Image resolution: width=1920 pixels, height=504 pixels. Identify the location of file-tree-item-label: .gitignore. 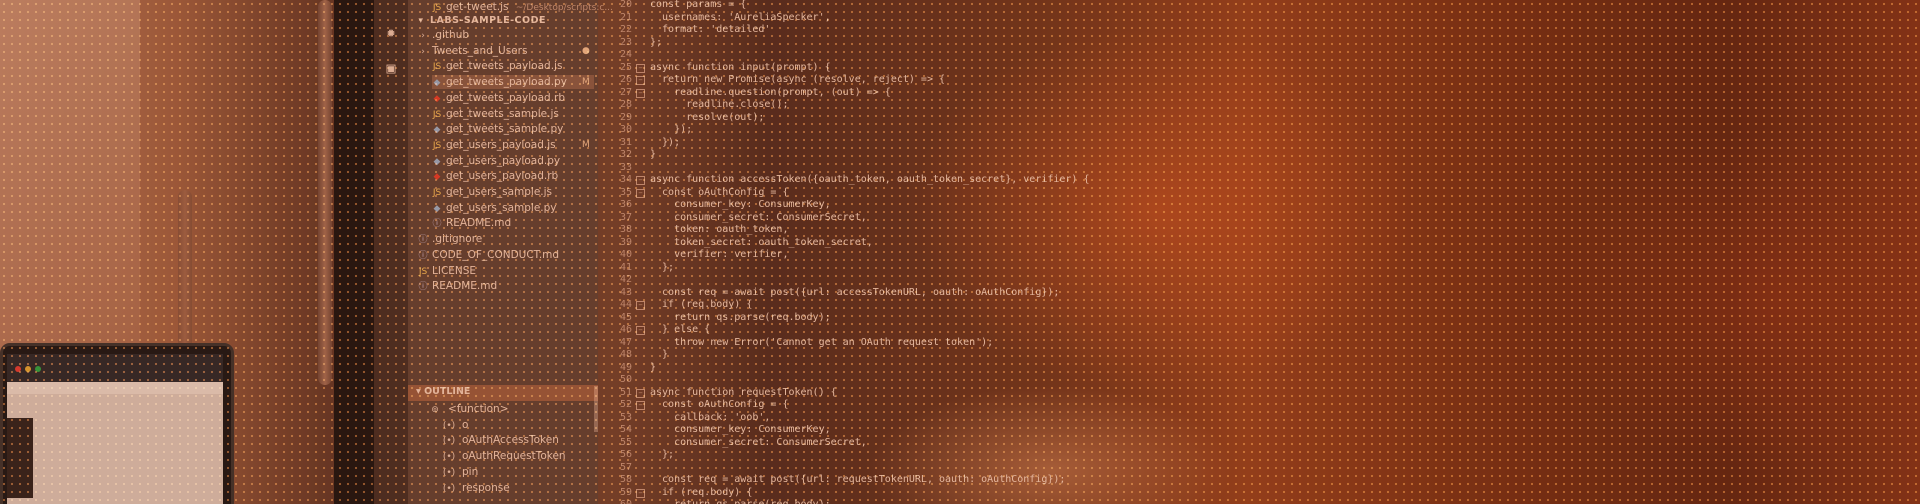
(457, 239).